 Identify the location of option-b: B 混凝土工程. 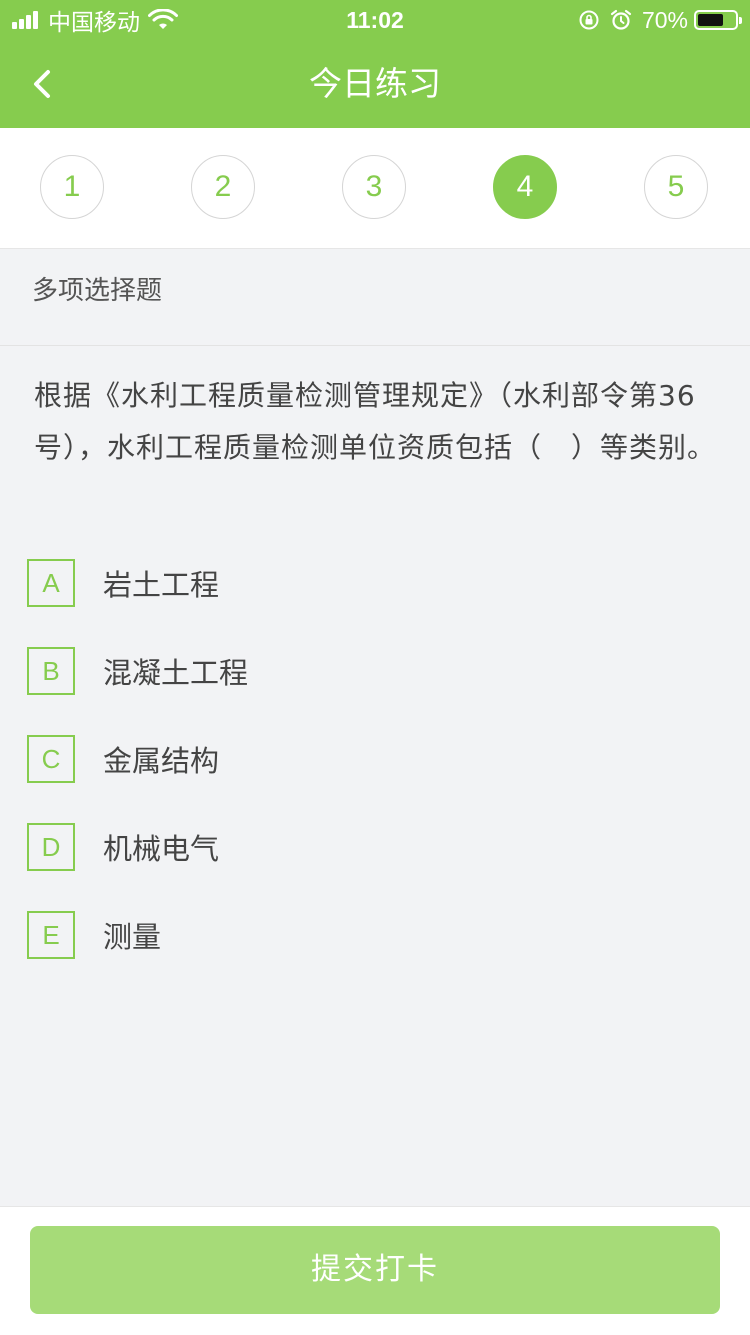
(372, 671).